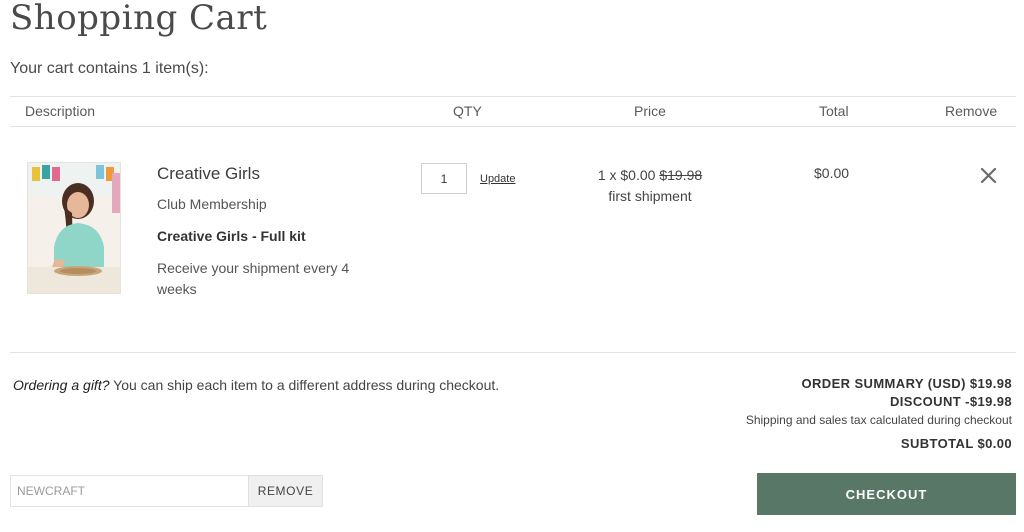 This screenshot has height=532, width=1024. Describe the element at coordinates (832, 173) in the screenshot. I see `item-total: $0.00` at that location.